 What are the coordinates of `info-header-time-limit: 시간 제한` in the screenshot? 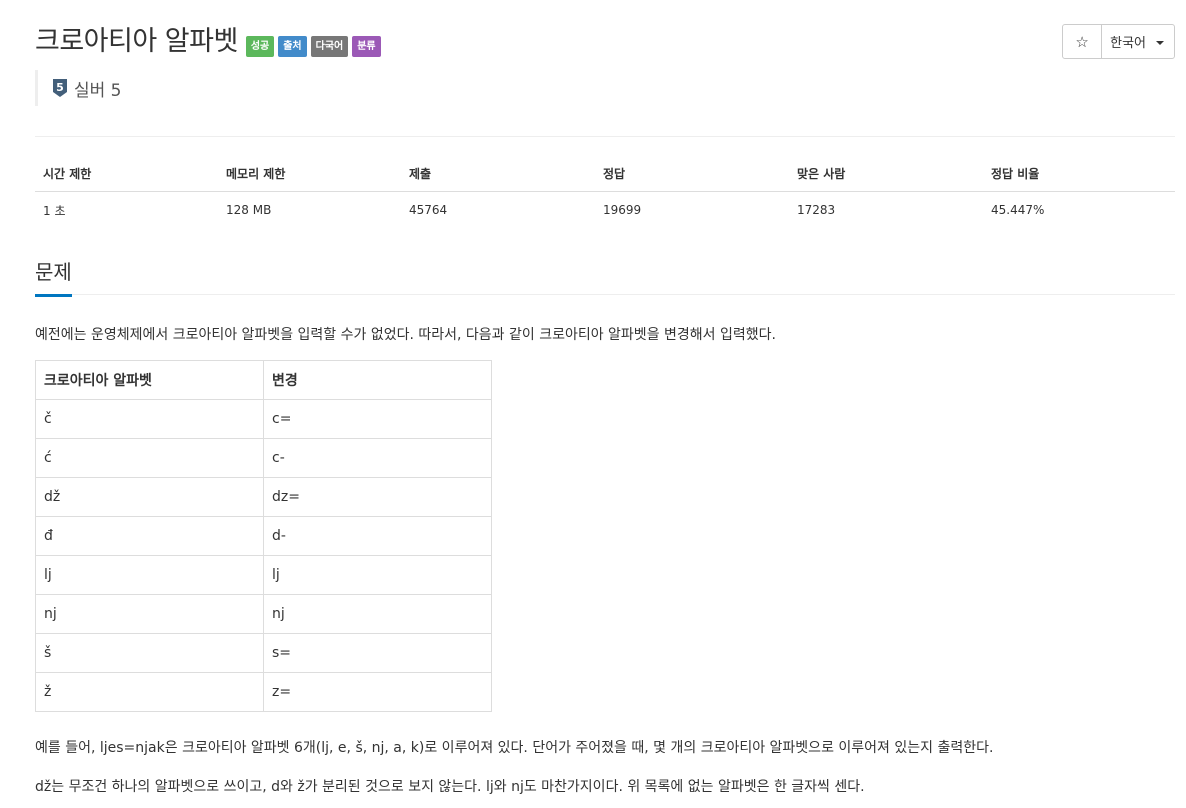 It's located at (126, 173).